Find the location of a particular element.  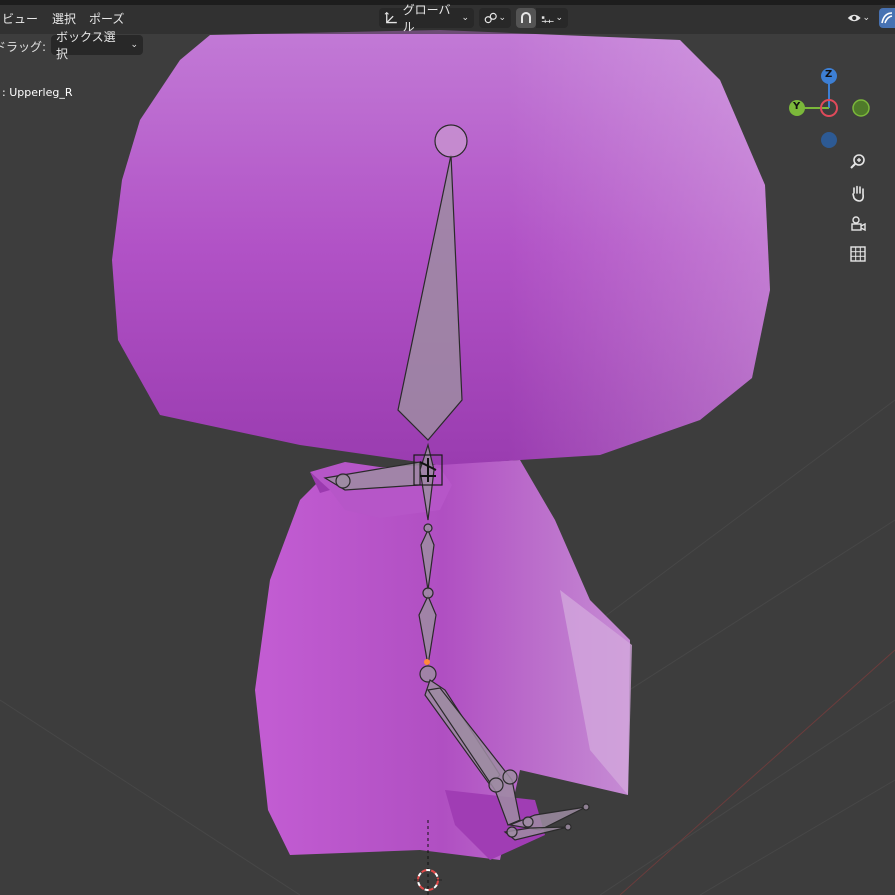

menu-pose: ポーズ is located at coordinates (106, 18).